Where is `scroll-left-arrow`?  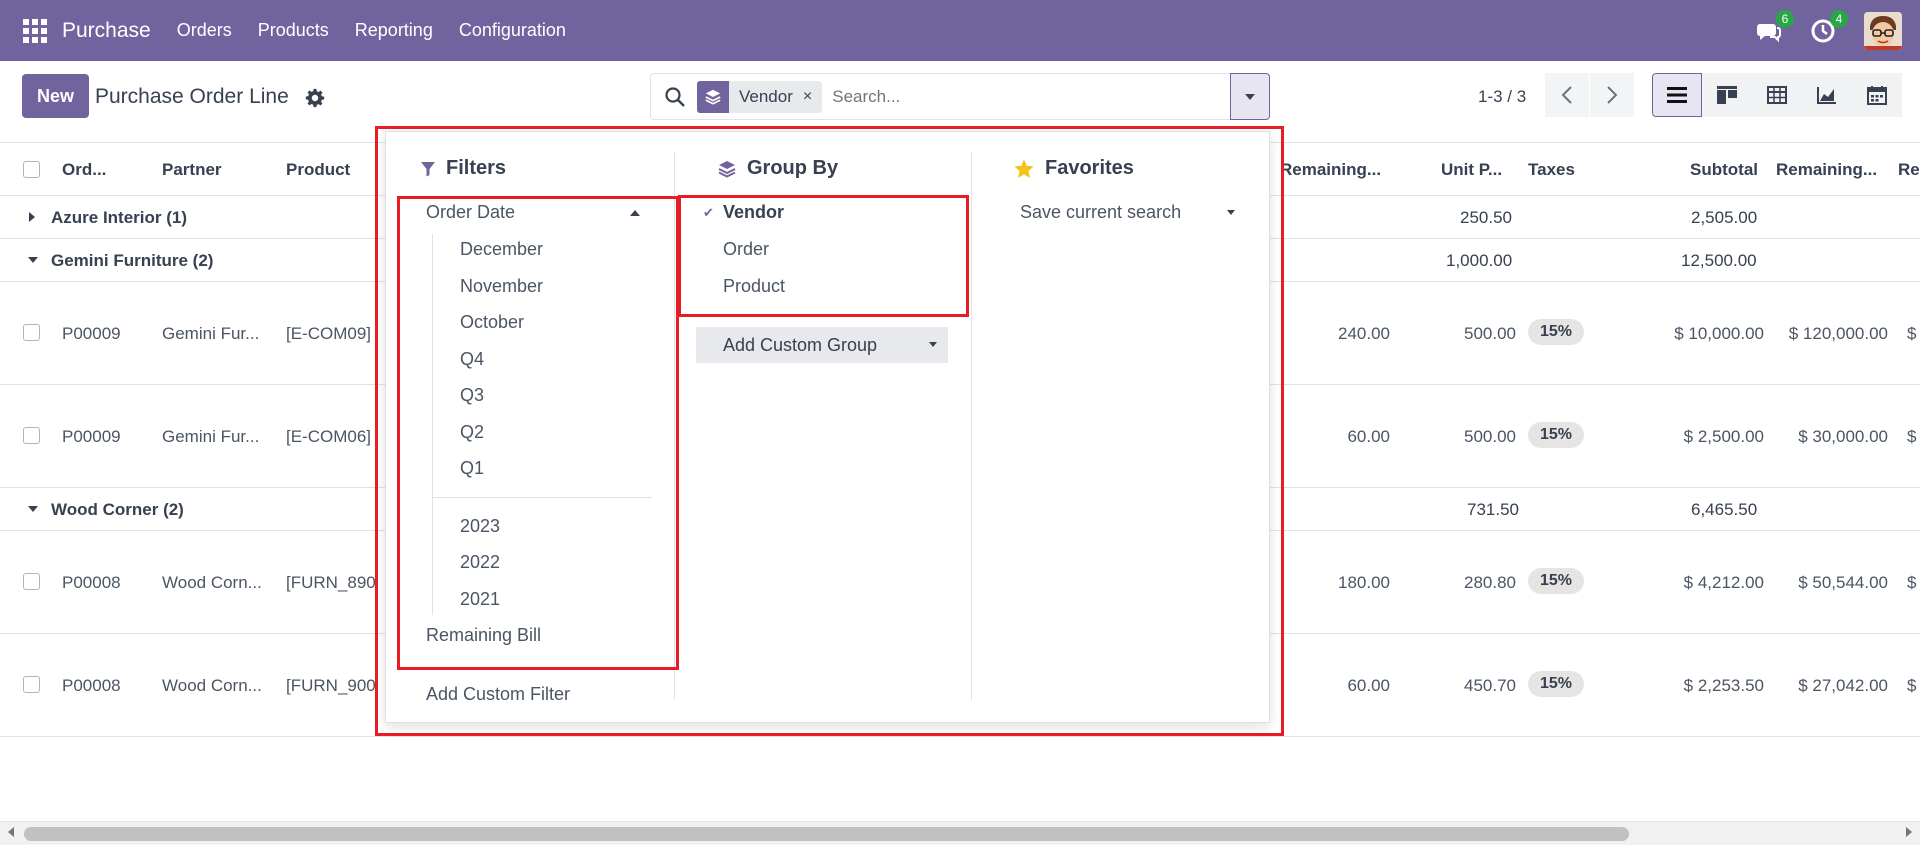 scroll-left-arrow is located at coordinates (11, 832).